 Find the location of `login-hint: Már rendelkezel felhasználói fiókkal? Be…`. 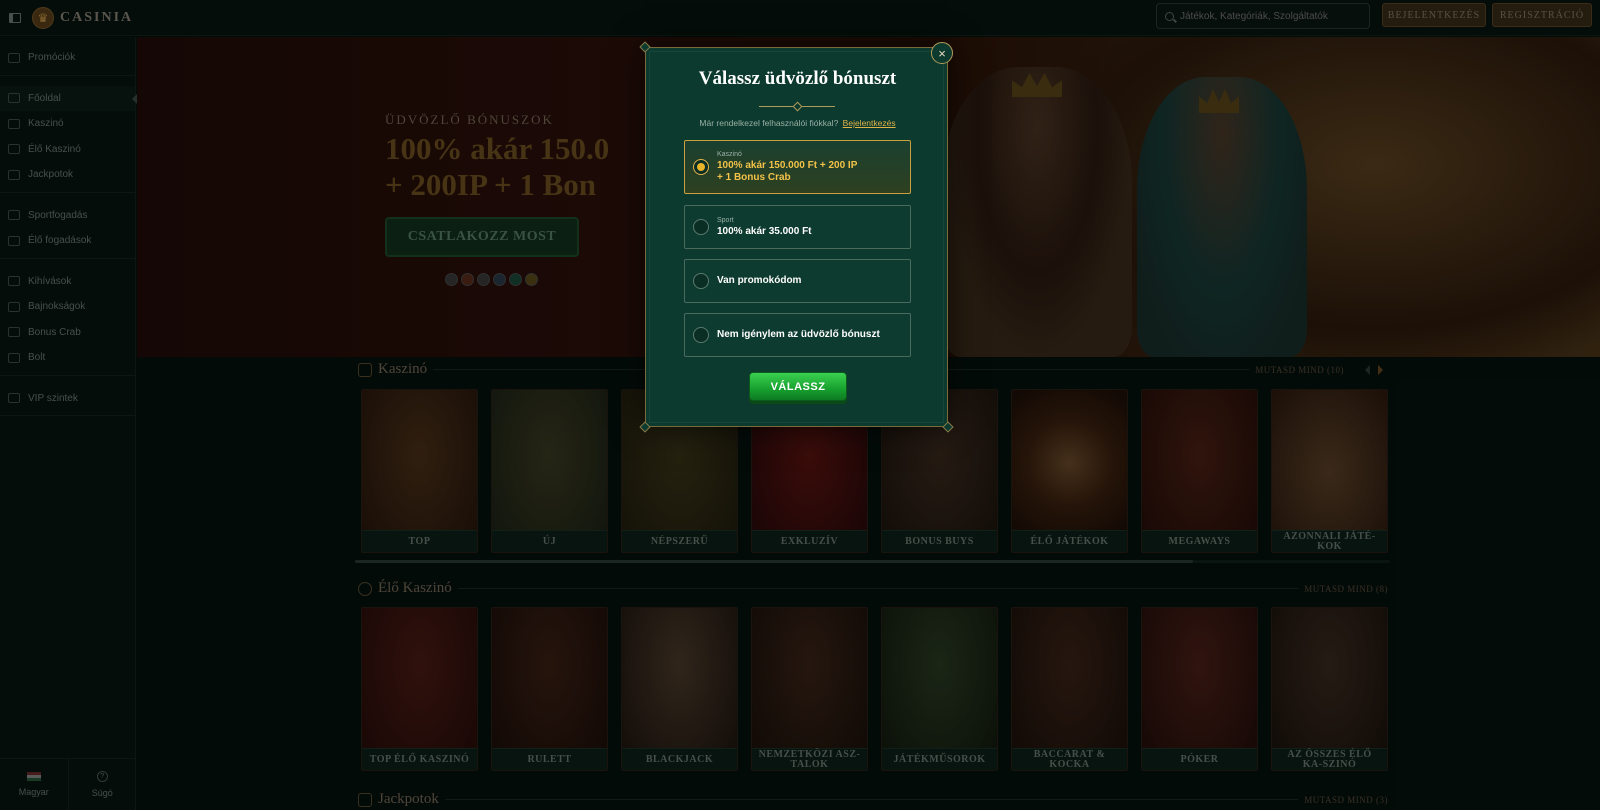

login-hint: Már rendelkezel felhasználói fiókkal? Be… is located at coordinates (797, 123).